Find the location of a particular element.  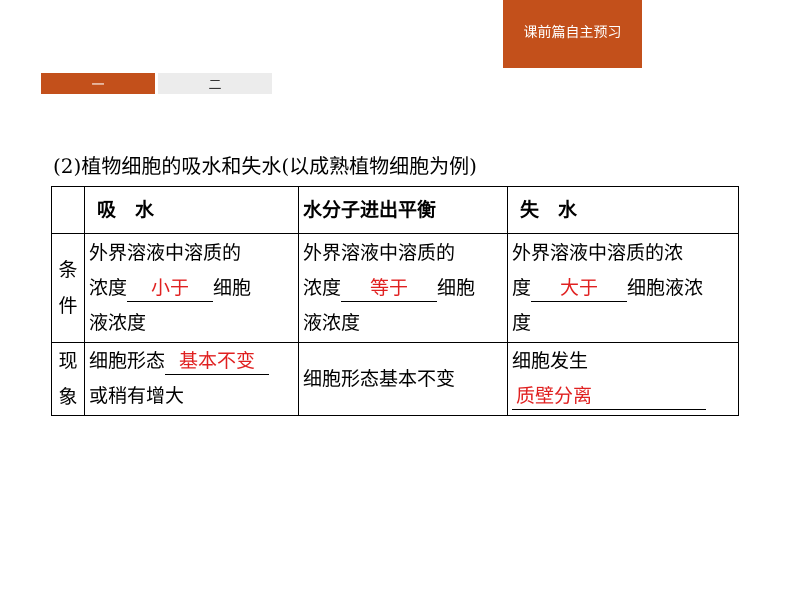

header-balance: 水分子进出平衡 is located at coordinates (403, 210).